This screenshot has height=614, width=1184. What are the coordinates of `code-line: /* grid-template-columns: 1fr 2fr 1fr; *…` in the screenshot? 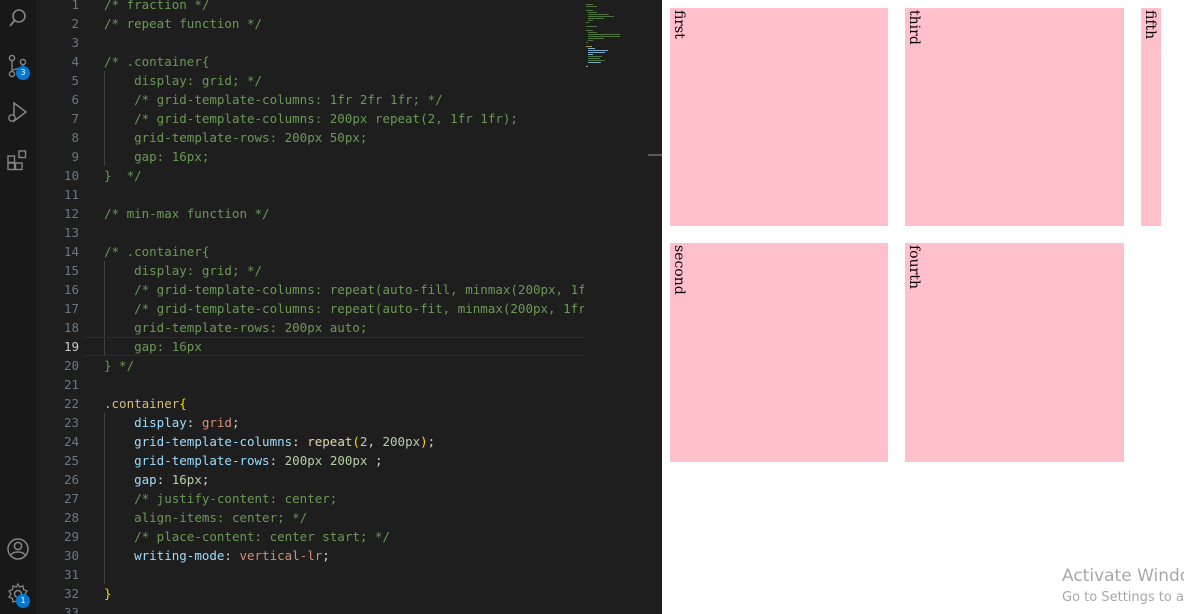 It's located at (273, 99).